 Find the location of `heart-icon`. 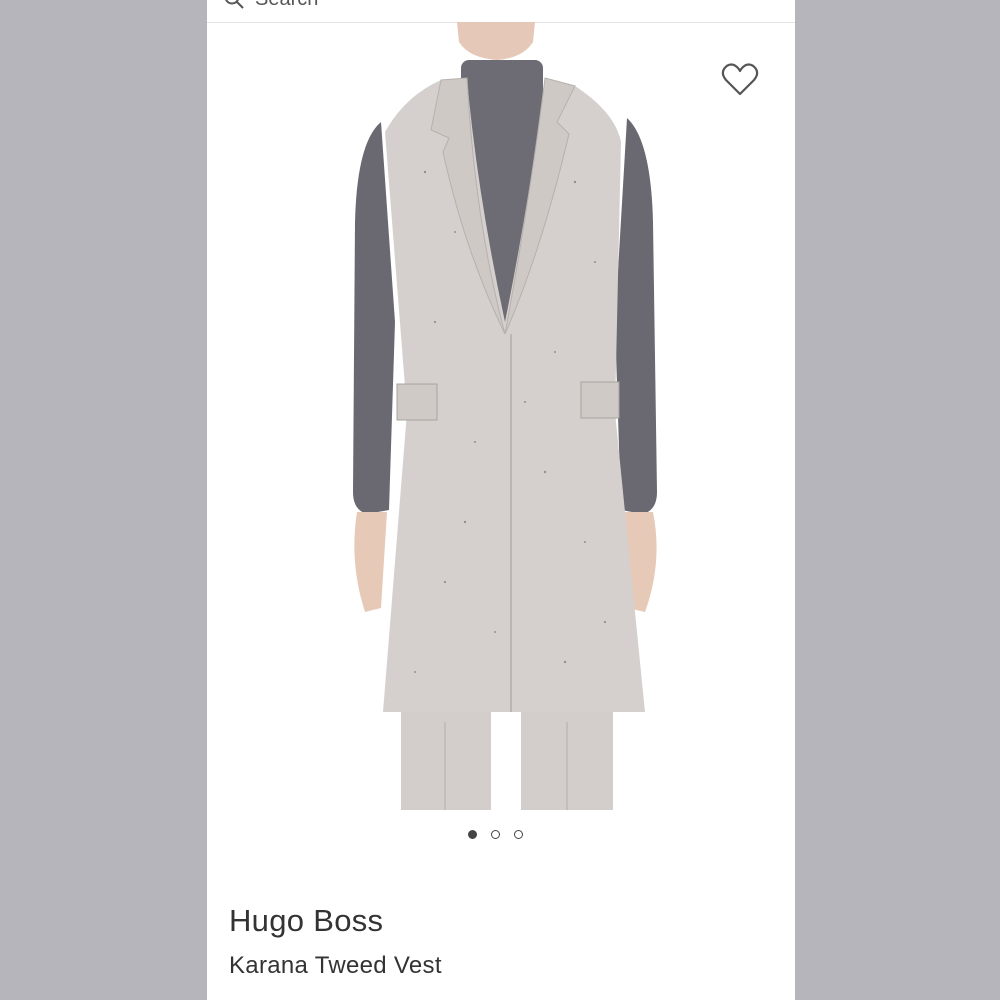

heart-icon is located at coordinates (740, 80).